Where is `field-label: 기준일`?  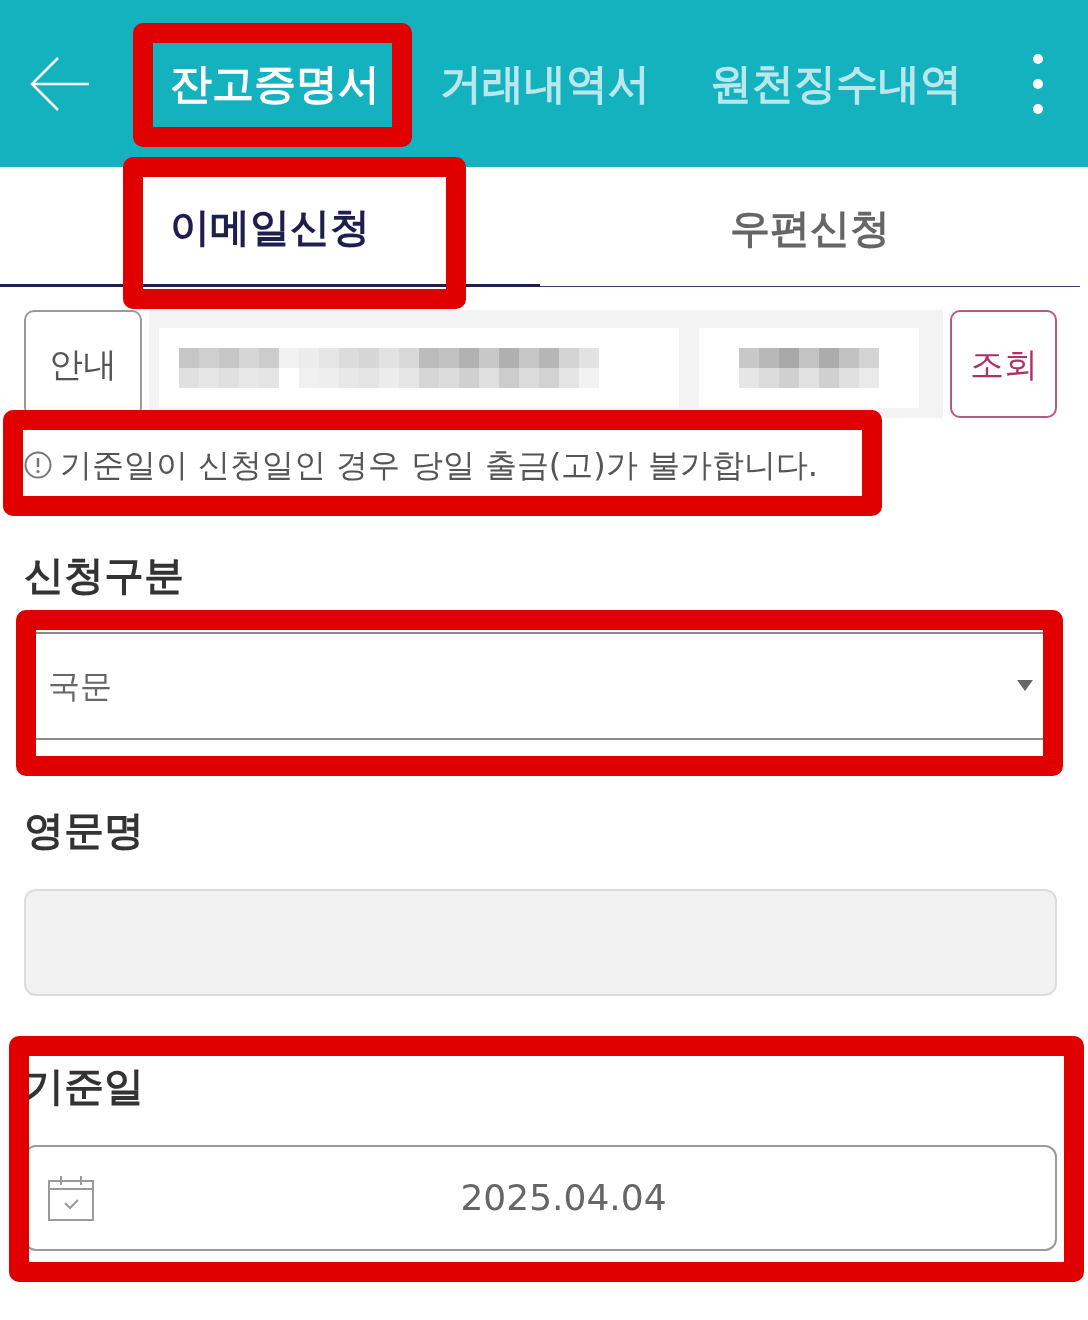
field-label: 기준일 is located at coordinates (84, 1086).